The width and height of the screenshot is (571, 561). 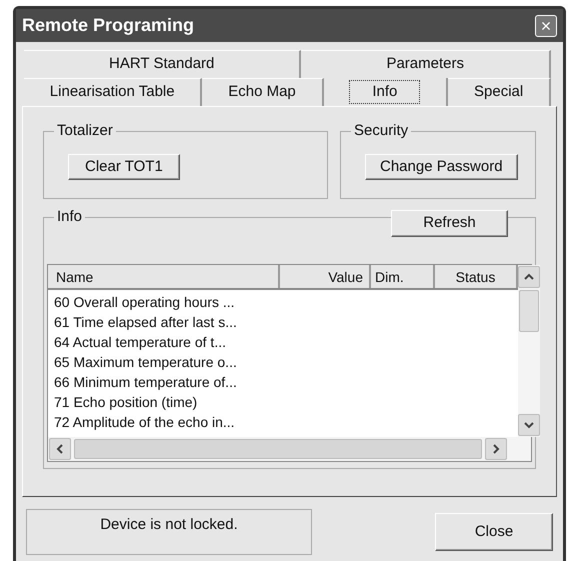 I want to click on refresh-button: Refresh, so click(x=449, y=223).